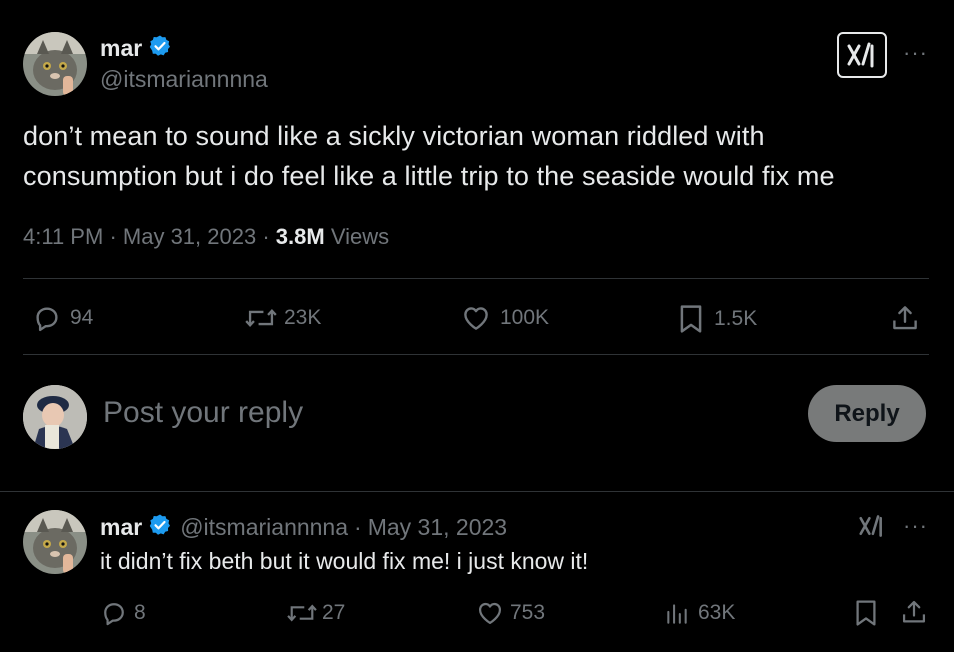 This screenshot has height=652, width=954. What do you see at coordinates (736, 318) in the screenshot?
I see `bookmark-count: 1.5K` at bounding box center [736, 318].